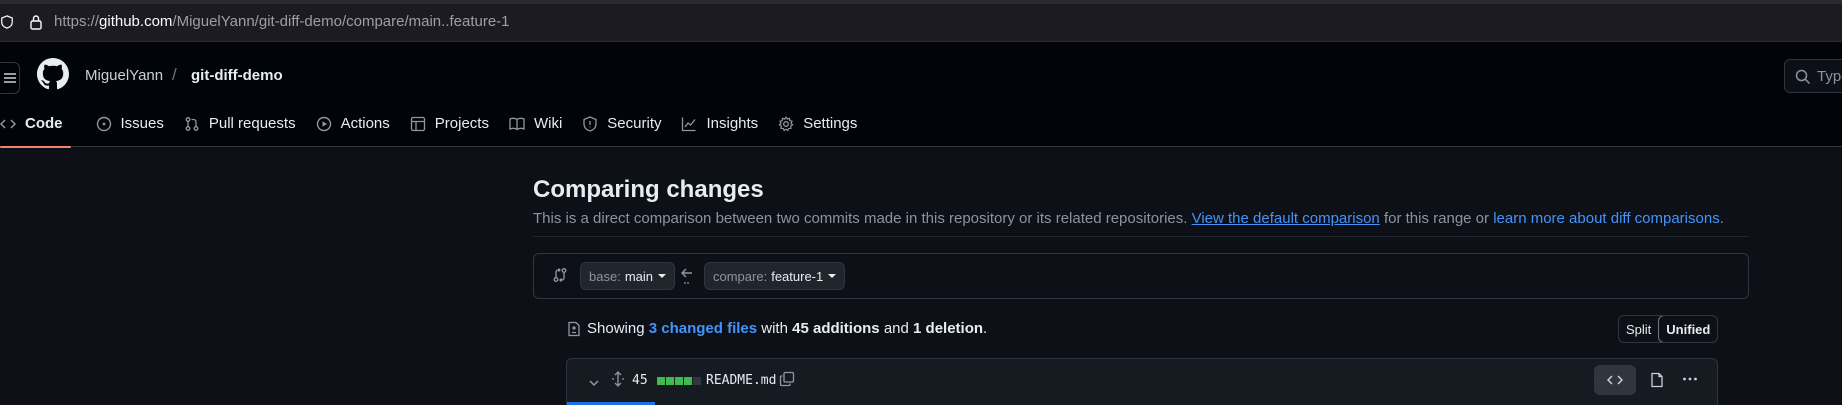 The width and height of the screenshot is (1842, 405). Describe the element at coordinates (53, 74) in the screenshot. I see `github-logo-icon` at that location.